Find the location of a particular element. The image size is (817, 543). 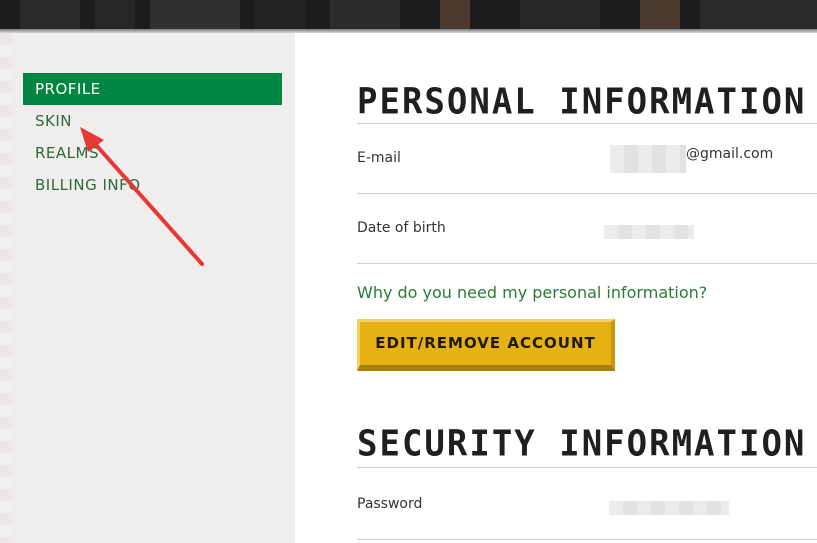

email-suffix: @gmail.com is located at coordinates (730, 154).